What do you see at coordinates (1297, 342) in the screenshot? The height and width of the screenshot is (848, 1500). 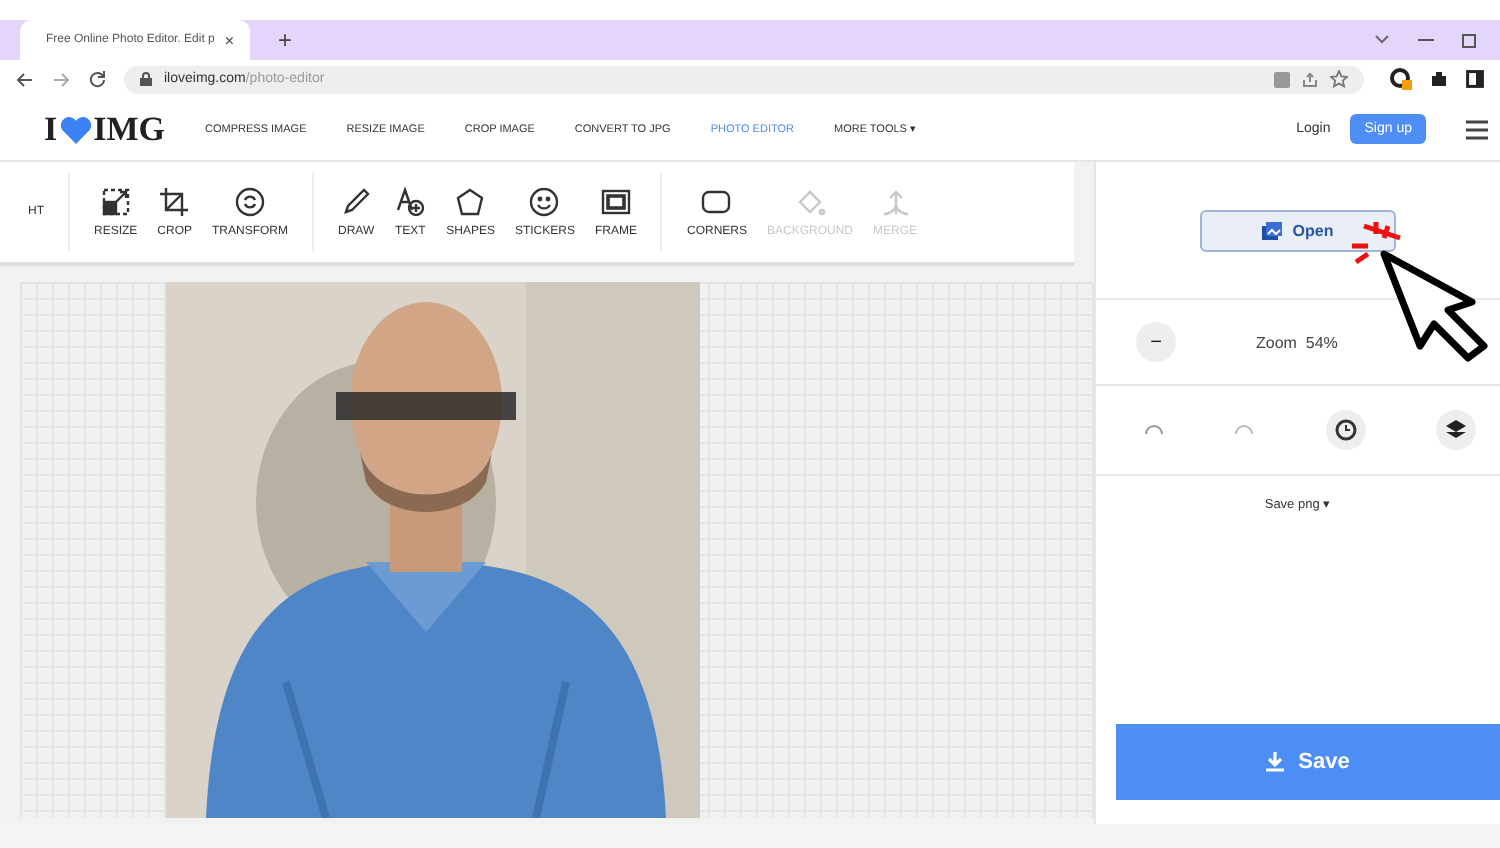 I see `zoom-level: Zoom 54%` at bounding box center [1297, 342].